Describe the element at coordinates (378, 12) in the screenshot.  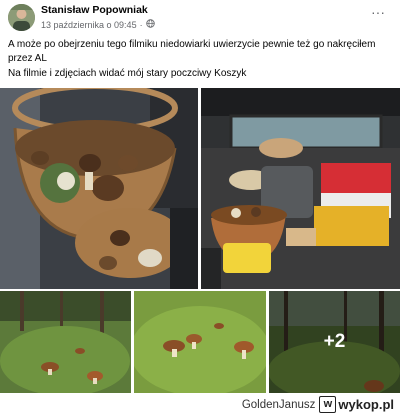
I see `more-options-icon: ···` at that location.